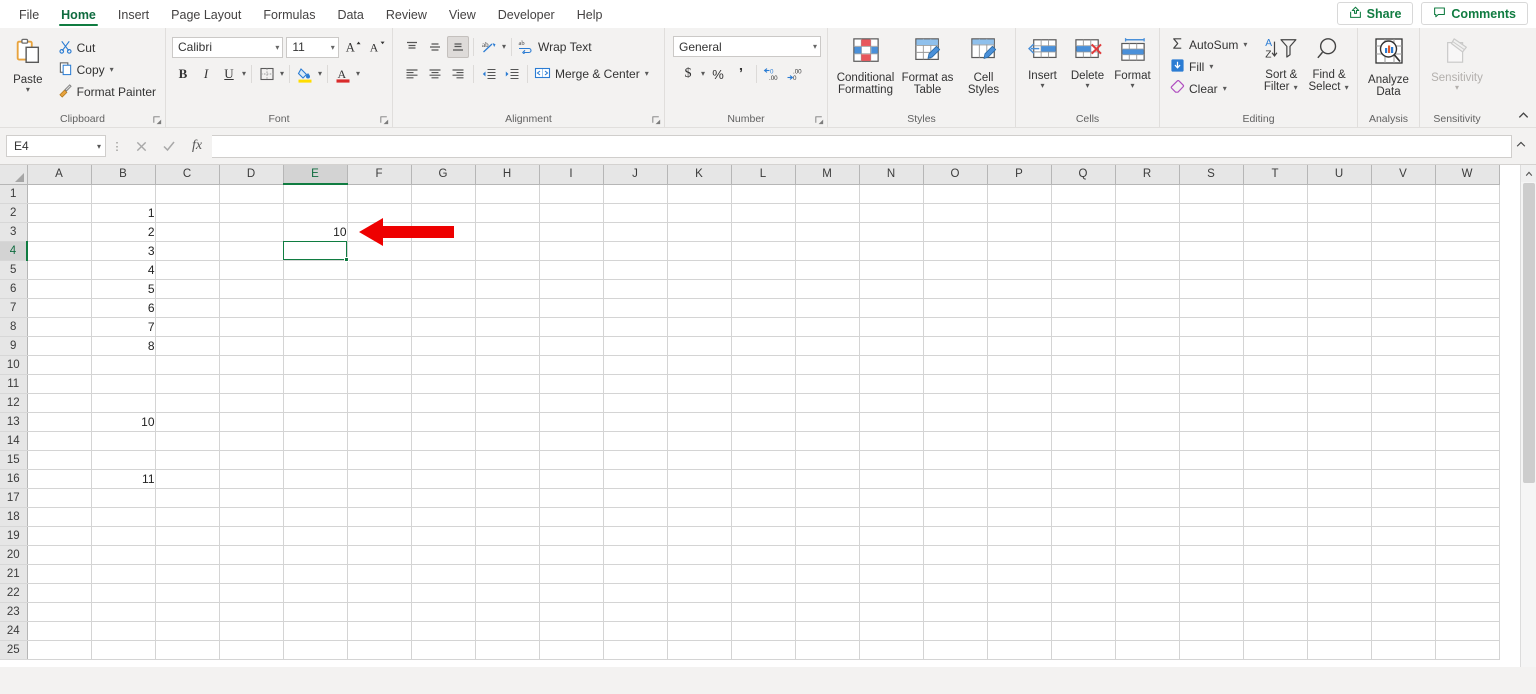 The image size is (1536, 694). What do you see at coordinates (571, 593) in the screenshot?
I see `cell-i22` at bounding box center [571, 593].